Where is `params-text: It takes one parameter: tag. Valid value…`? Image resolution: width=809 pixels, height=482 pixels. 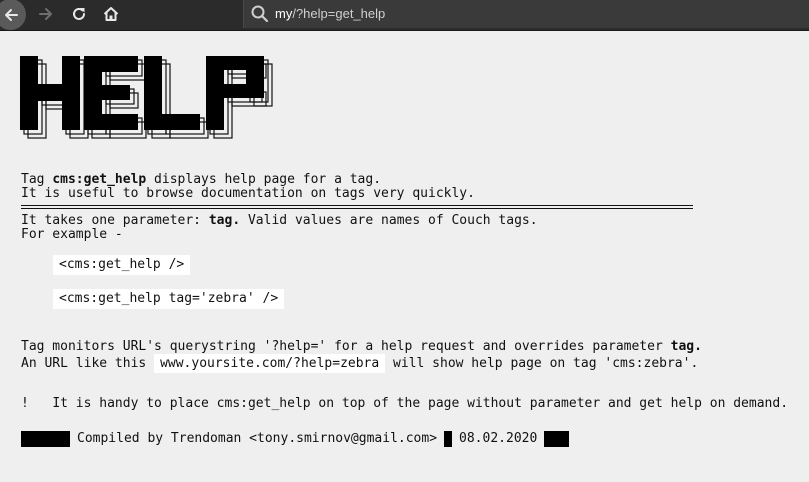
params-text: It takes one parameter: tag. Valid value… is located at coordinates (415, 228).